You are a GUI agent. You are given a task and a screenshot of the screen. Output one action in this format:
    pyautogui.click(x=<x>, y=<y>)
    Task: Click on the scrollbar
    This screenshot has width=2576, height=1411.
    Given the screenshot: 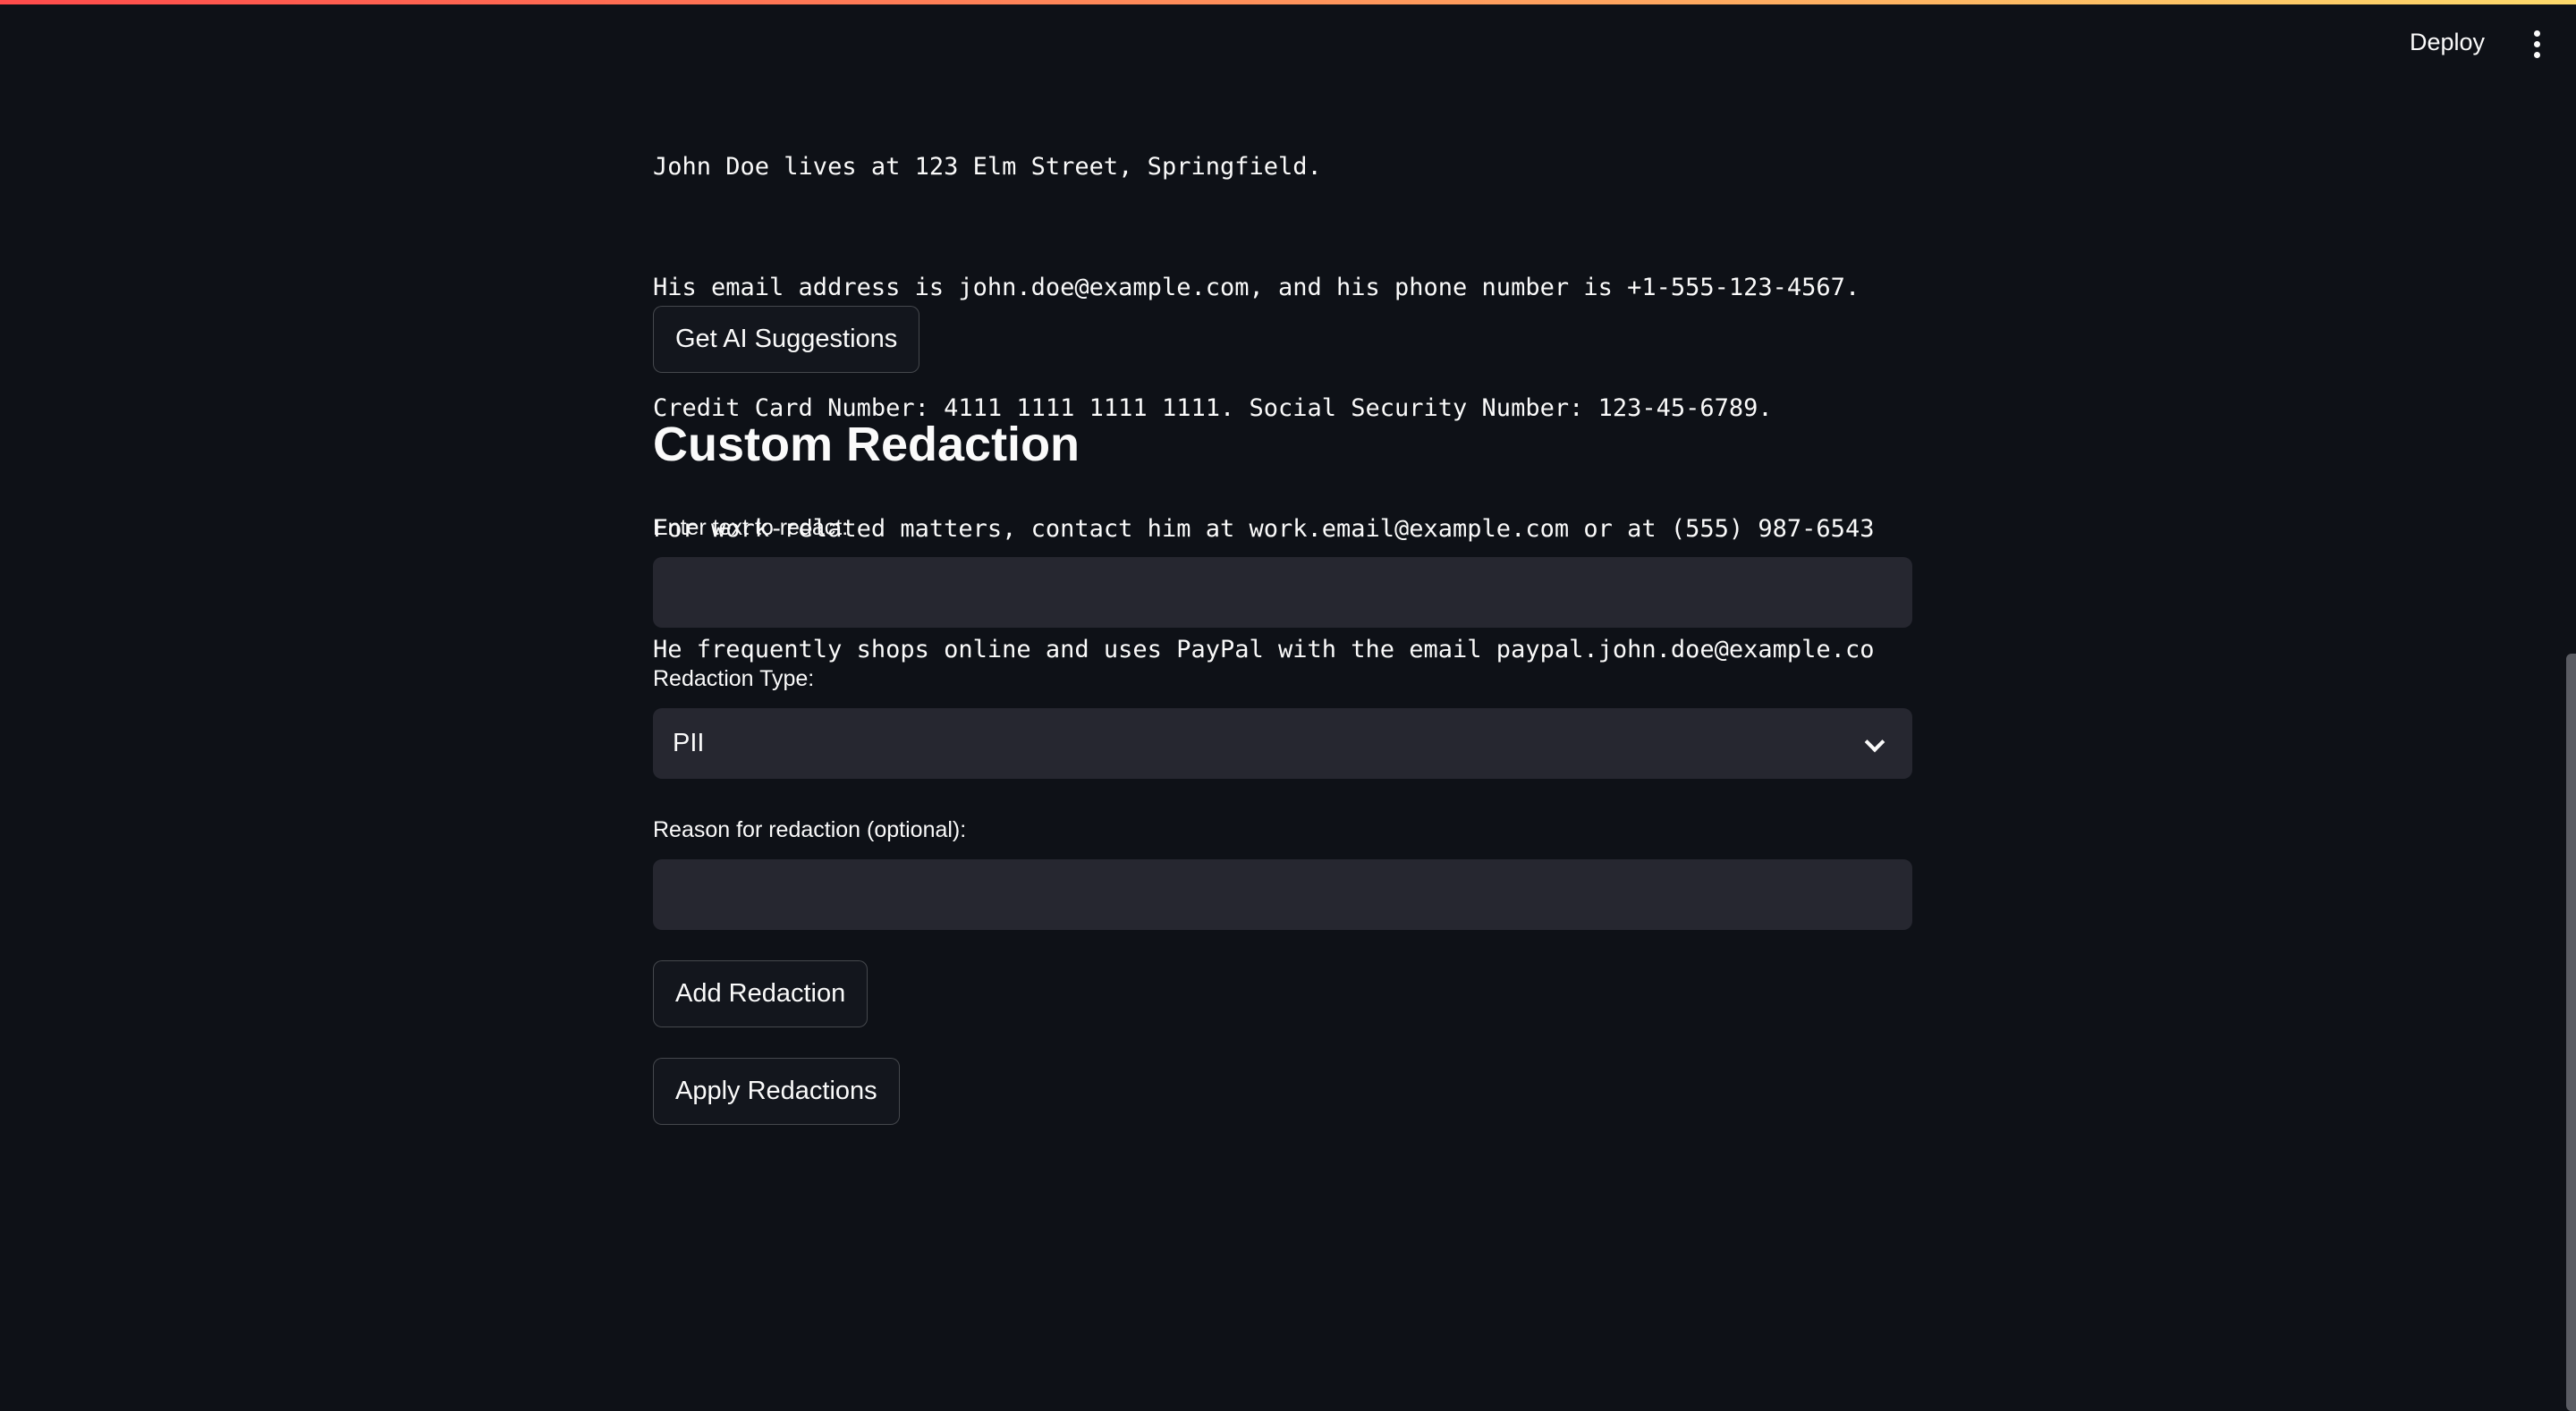 What is the action you would take?
    pyautogui.click(x=2571, y=1032)
    